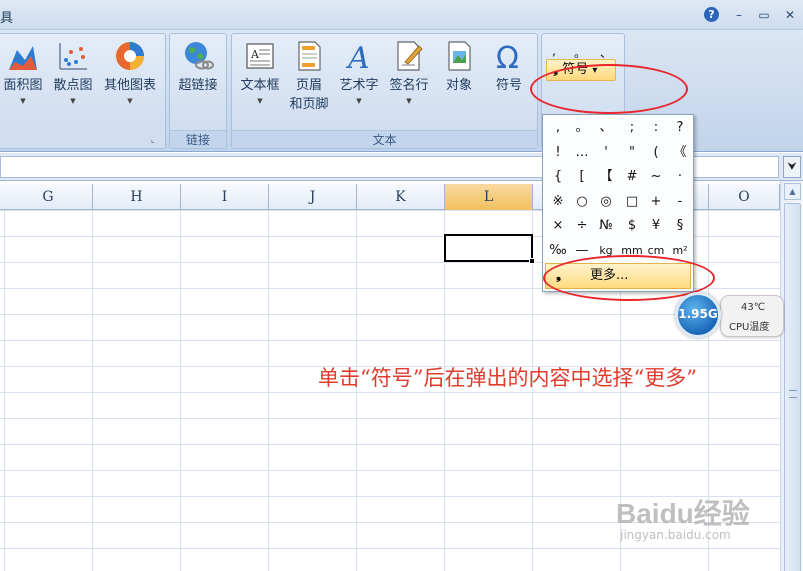 This screenshot has height=571, width=803. I want to click on instruction-caption: 单击“符号”后在弹出的内容中选择“更多”, so click(507, 378).